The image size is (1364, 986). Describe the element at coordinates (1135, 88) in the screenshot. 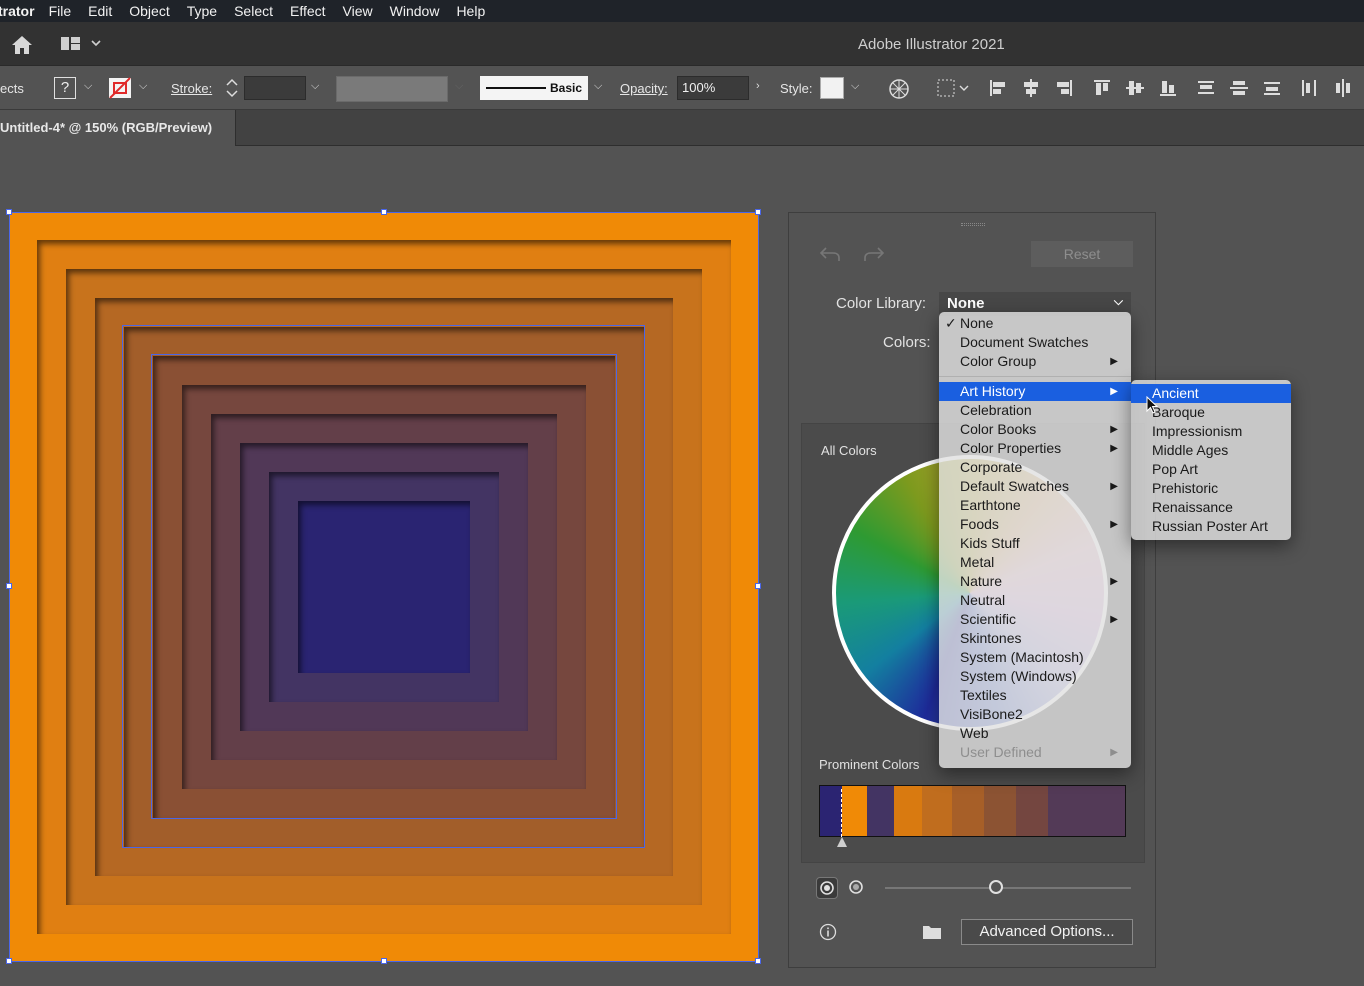

I see `align-vertical-center-icon` at that location.